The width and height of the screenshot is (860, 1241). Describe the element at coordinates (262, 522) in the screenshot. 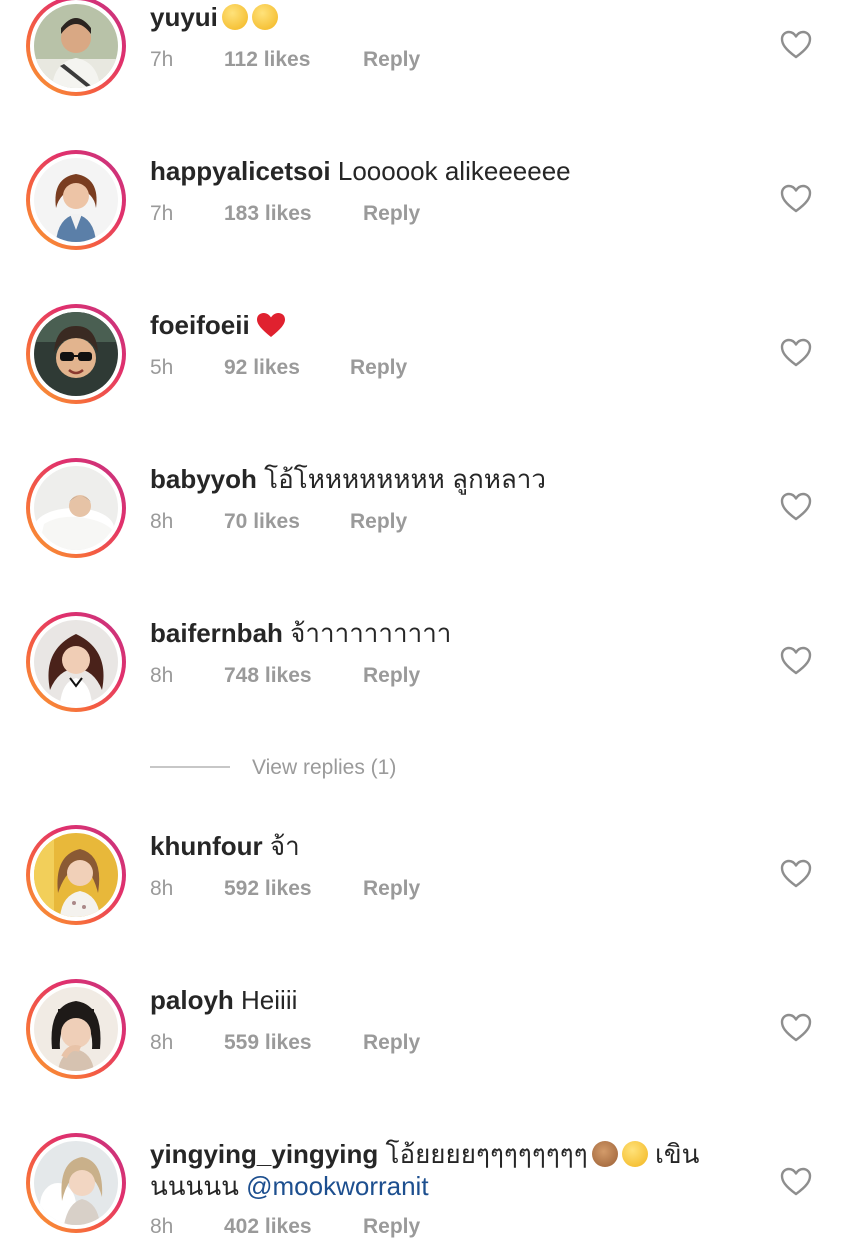

I see `comment-likes: 70 likes` at that location.